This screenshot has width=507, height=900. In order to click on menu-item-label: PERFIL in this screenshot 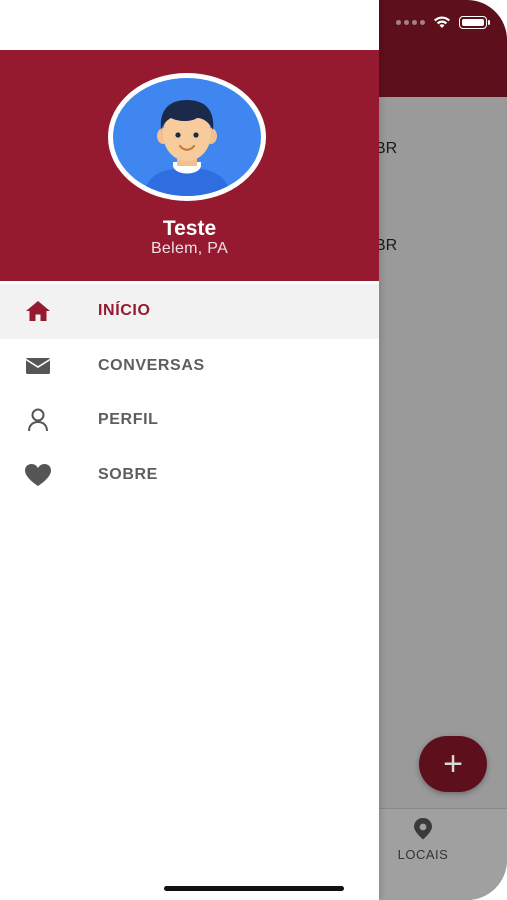, I will do `click(128, 420)`.